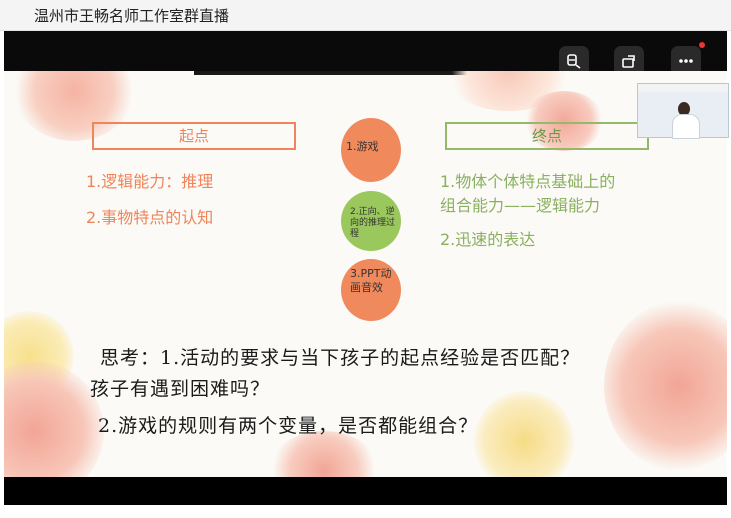  I want to click on start-item-1: 1.逻辑能力：推理, so click(150, 181).